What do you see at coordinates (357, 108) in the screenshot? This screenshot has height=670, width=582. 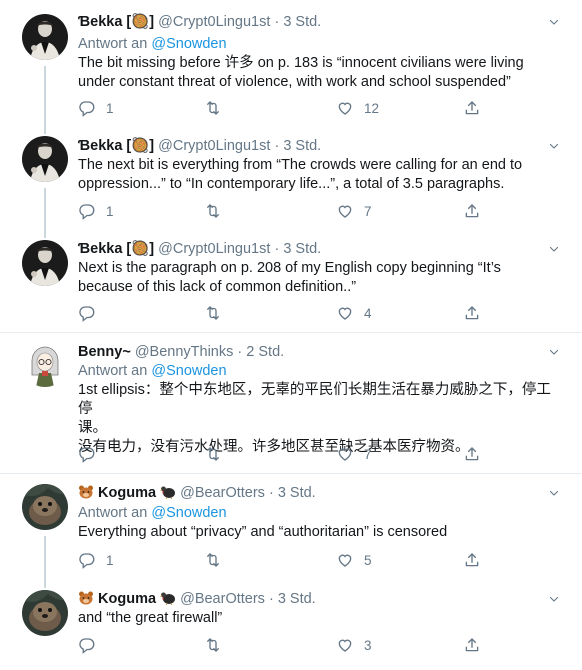 I see `like-button: 12` at bounding box center [357, 108].